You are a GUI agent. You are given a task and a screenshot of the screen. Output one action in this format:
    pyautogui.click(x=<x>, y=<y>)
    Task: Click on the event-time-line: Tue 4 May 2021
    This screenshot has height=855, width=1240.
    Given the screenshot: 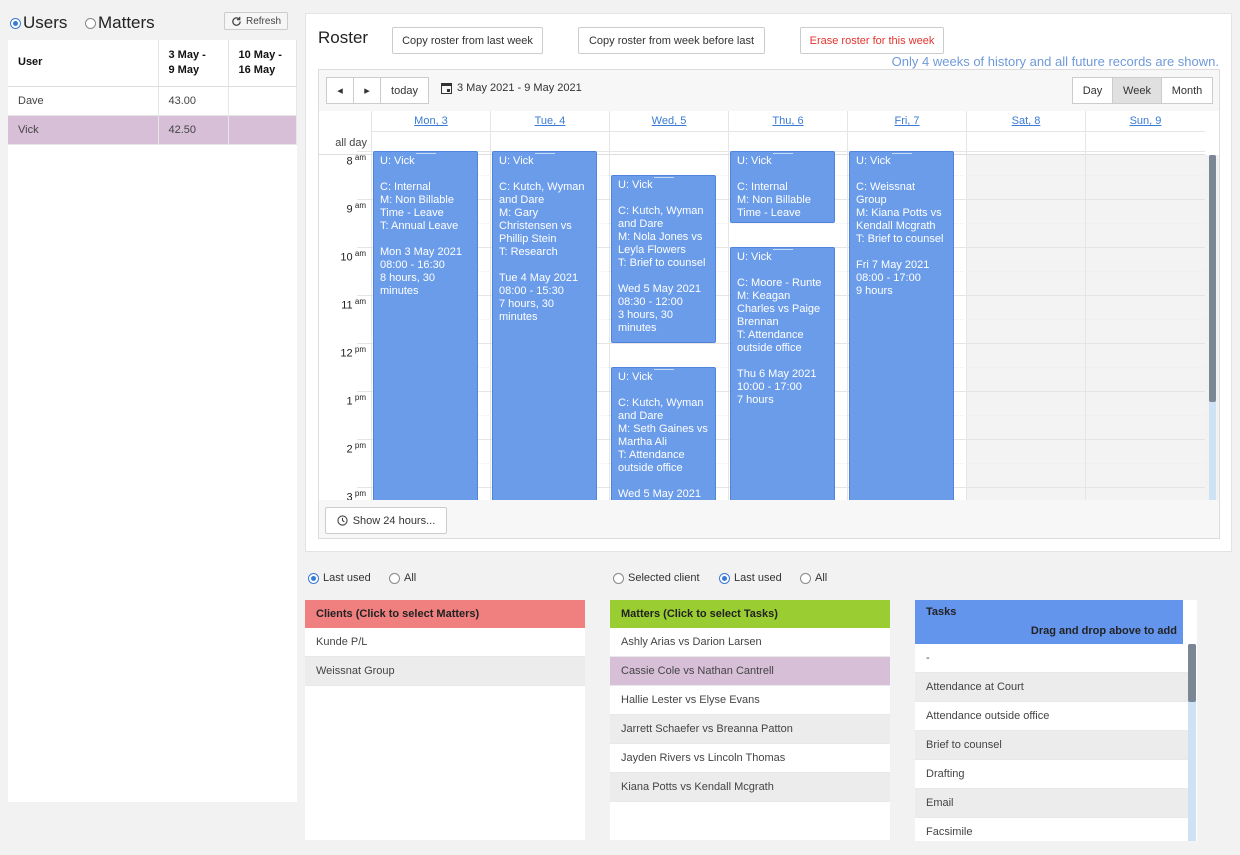 What is the action you would take?
    pyautogui.click(x=539, y=278)
    